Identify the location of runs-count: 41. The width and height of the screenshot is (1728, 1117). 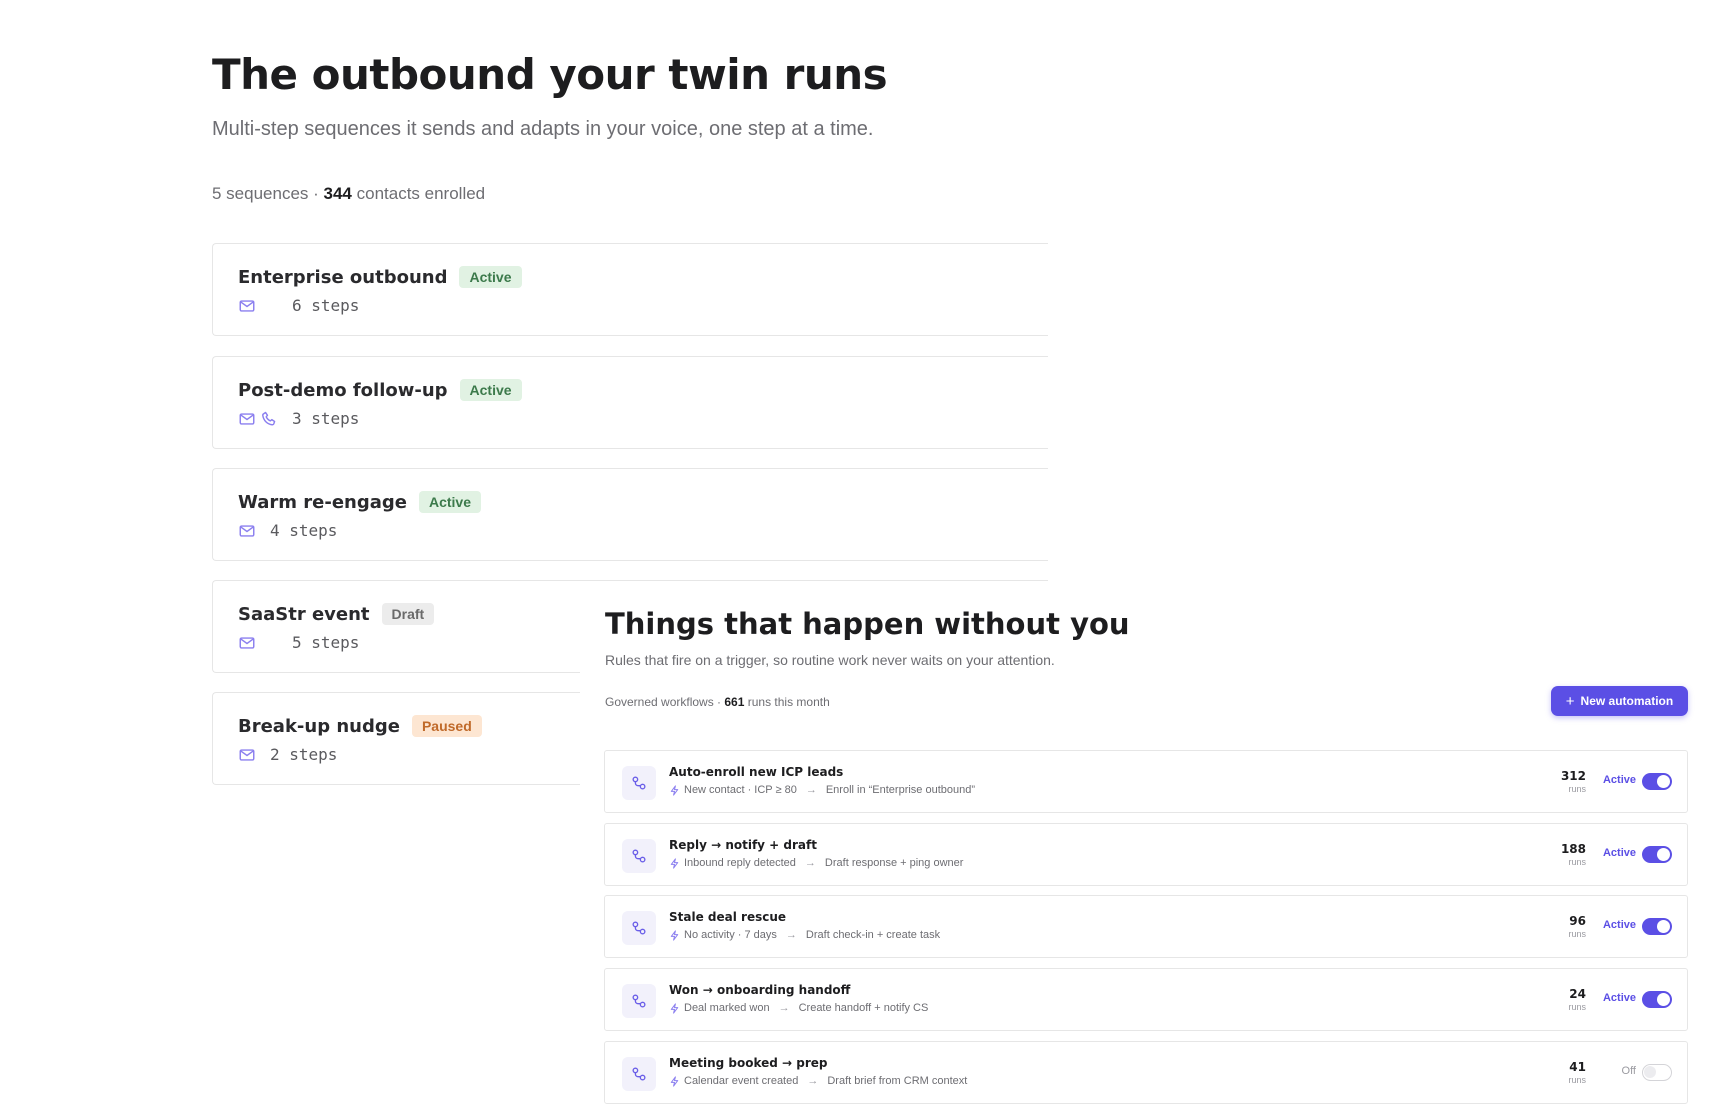
(1577, 1067).